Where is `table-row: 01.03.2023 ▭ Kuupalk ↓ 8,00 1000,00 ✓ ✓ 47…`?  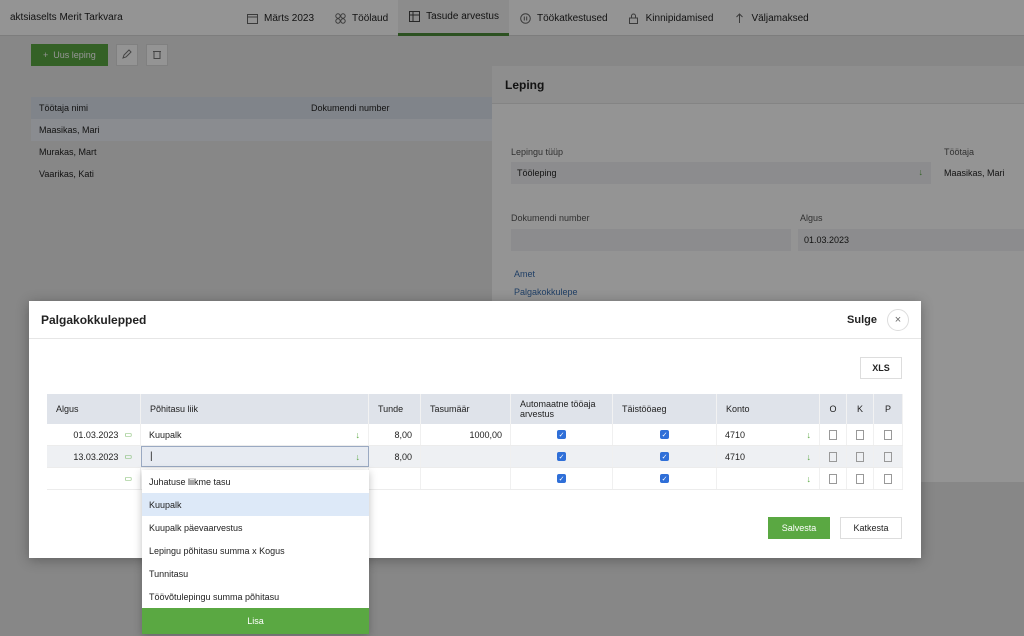
table-row: 01.03.2023 ▭ Kuupalk ↓ 8,00 1000,00 ✓ ✓ 47… is located at coordinates (475, 435).